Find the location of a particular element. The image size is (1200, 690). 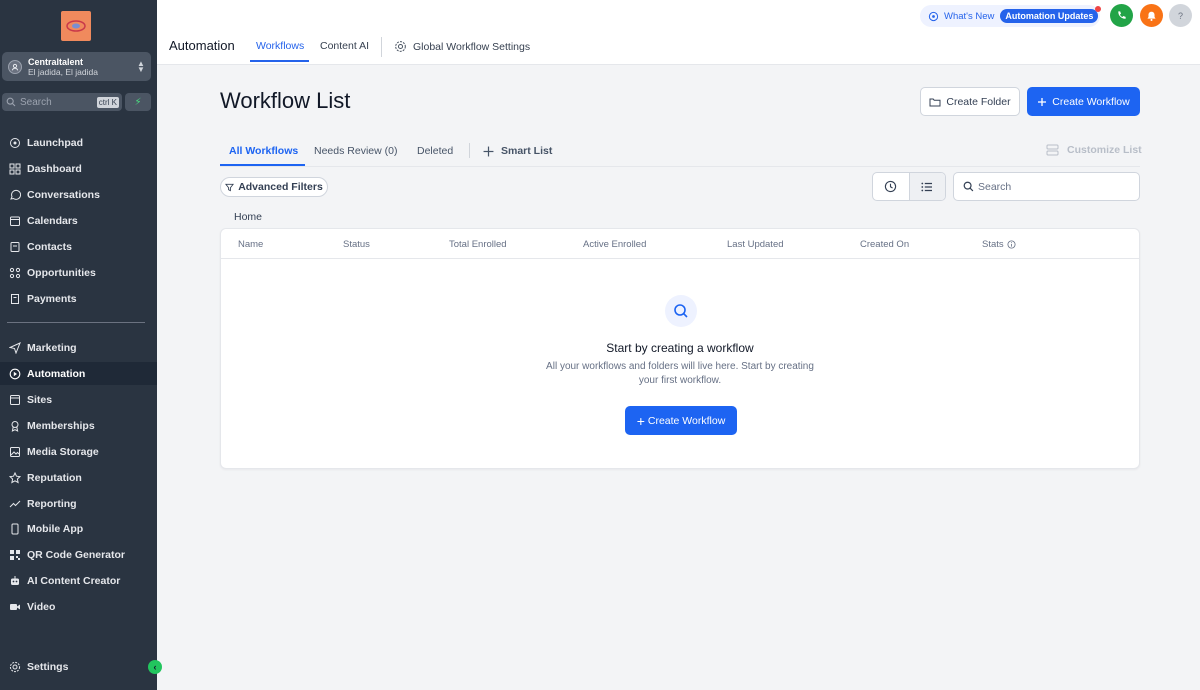

company-logo is located at coordinates (76, 26).